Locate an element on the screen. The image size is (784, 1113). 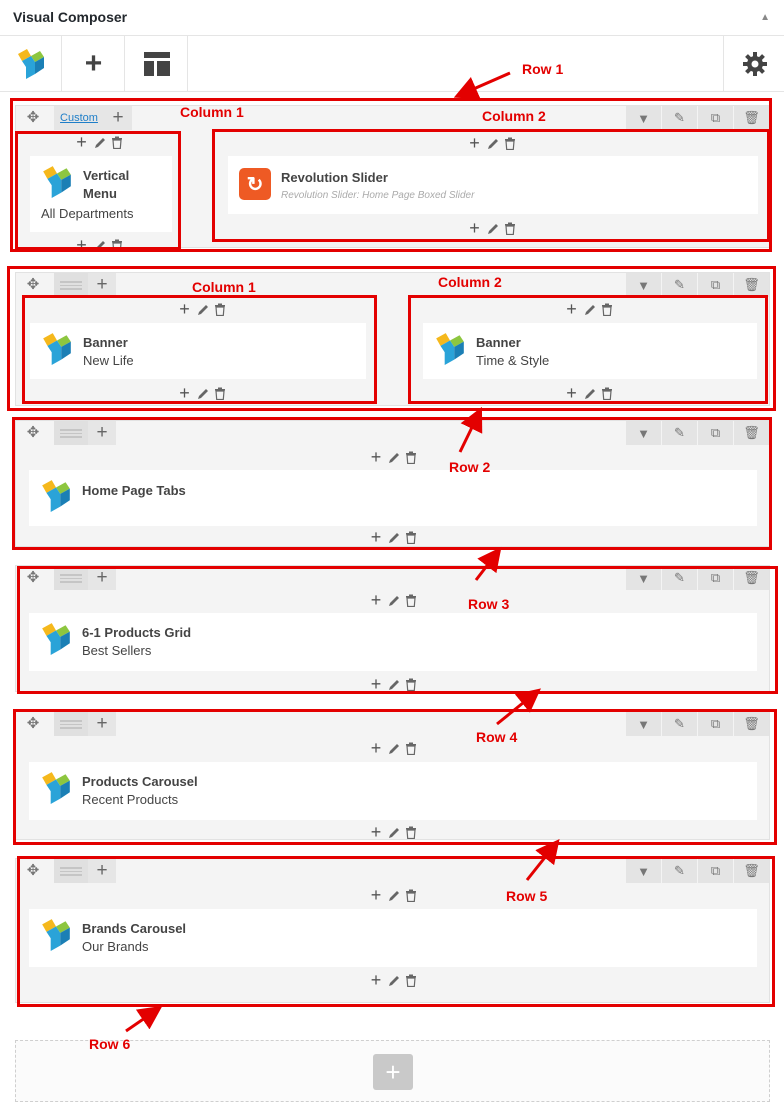
add-row-button: + is located at coordinates (393, 1072).